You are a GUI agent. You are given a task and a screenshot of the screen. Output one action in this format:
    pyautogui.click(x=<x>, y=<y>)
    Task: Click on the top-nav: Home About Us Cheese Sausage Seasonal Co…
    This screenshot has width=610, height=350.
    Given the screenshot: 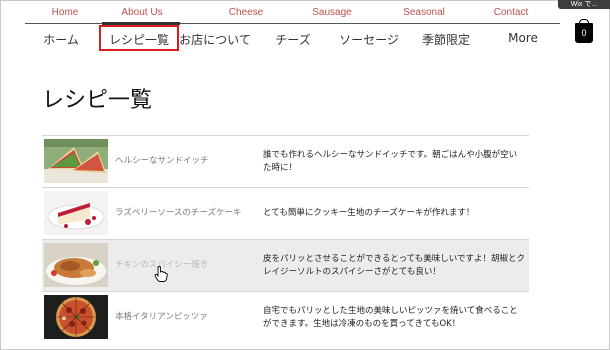 What is the action you would take?
    pyautogui.click(x=292, y=16)
    